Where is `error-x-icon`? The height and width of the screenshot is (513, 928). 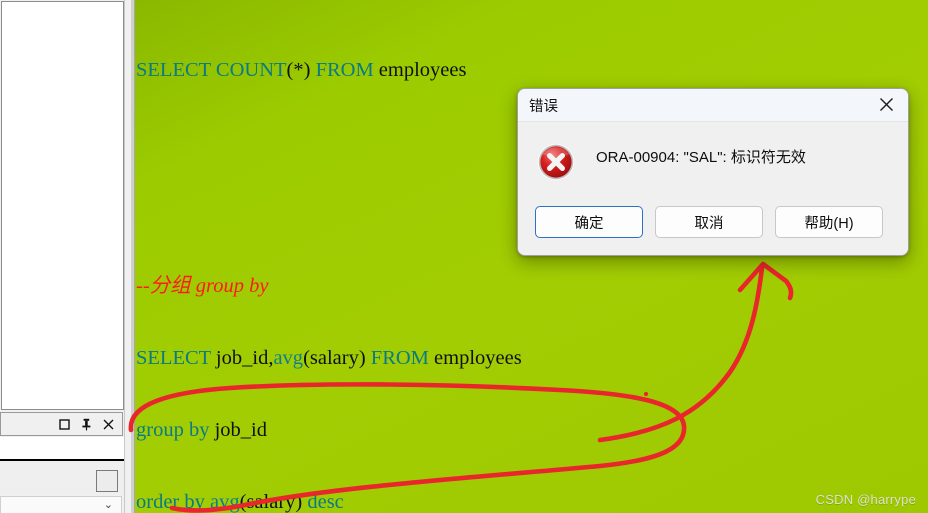
error-x-icon is located at coordinates (556, 162).